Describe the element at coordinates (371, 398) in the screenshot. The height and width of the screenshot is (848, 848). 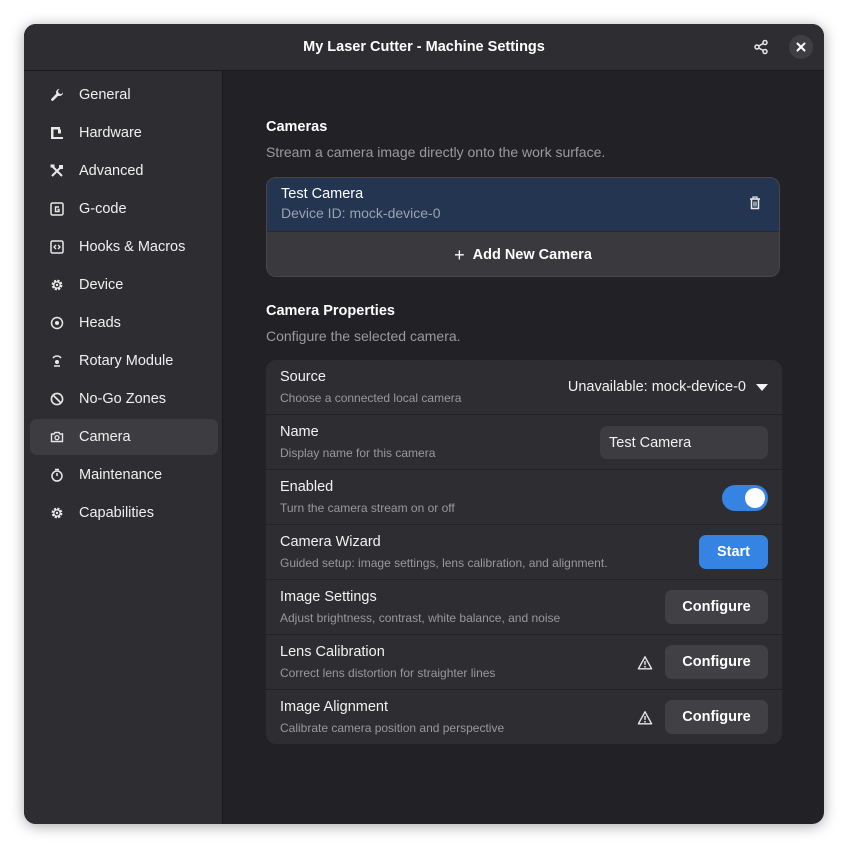
I see `source-desc: Choose a connected local camera` at that location.